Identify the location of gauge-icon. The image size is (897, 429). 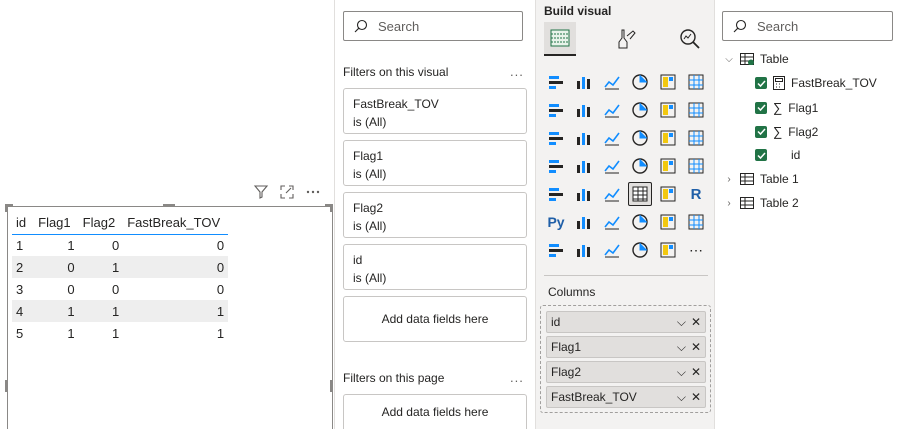
(668, 166).